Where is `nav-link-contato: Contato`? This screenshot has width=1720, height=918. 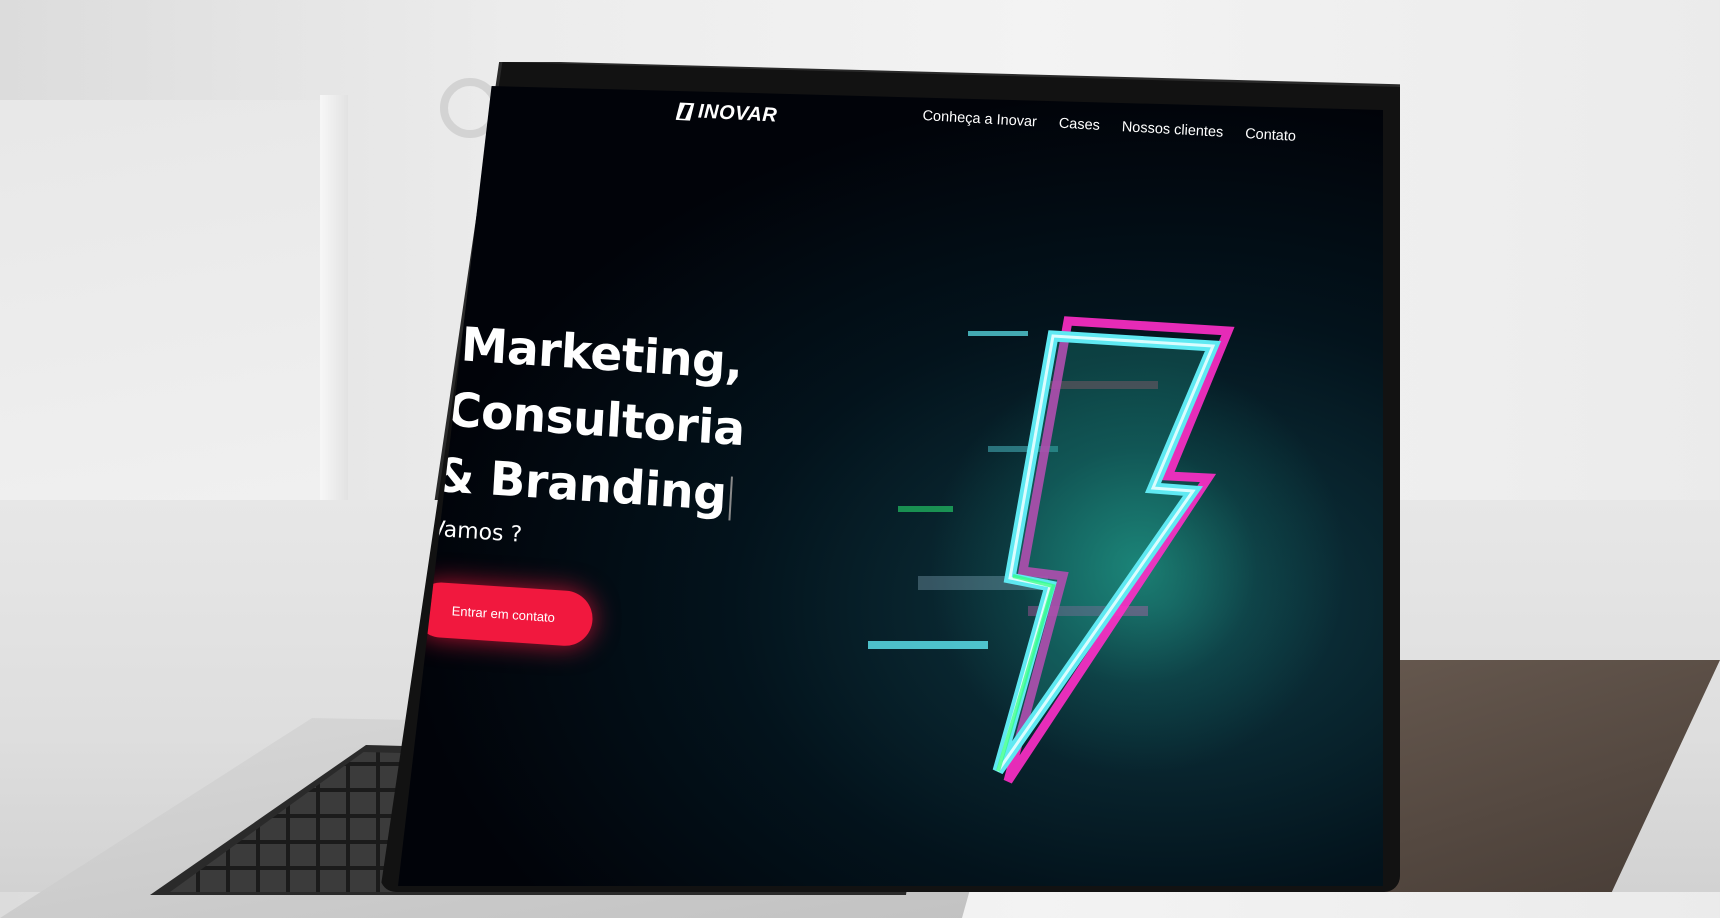 nav-link-contato: Contato is located at coordinates (1271, 135).